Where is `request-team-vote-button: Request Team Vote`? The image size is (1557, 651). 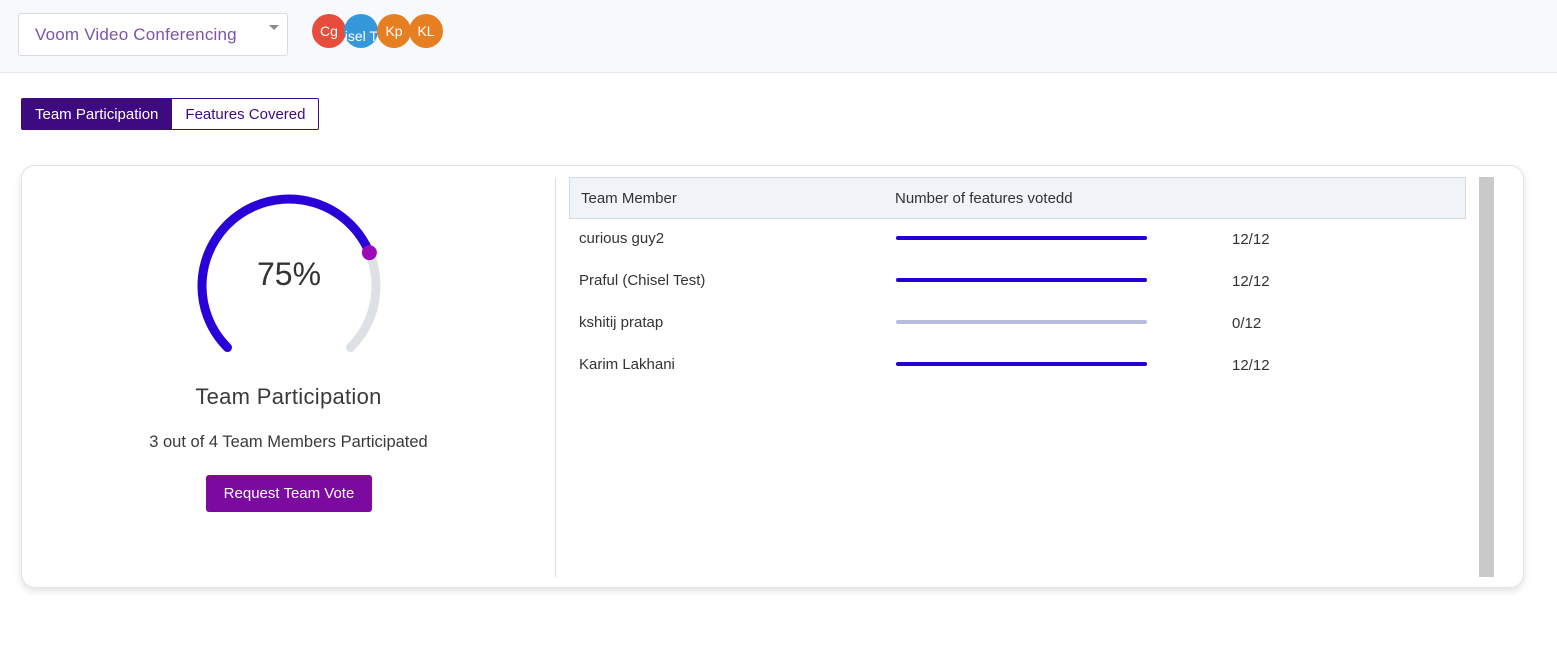 request-team-vote-button: Request Team Vote is located at coordinates (289, 493).